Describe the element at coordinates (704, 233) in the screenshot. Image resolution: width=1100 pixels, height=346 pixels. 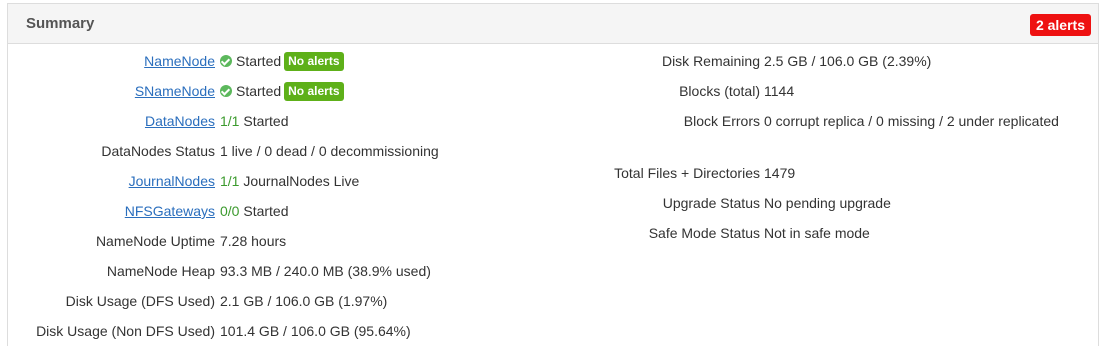
I see `safe-mode-status-label: Safe Mode Status` at that location.